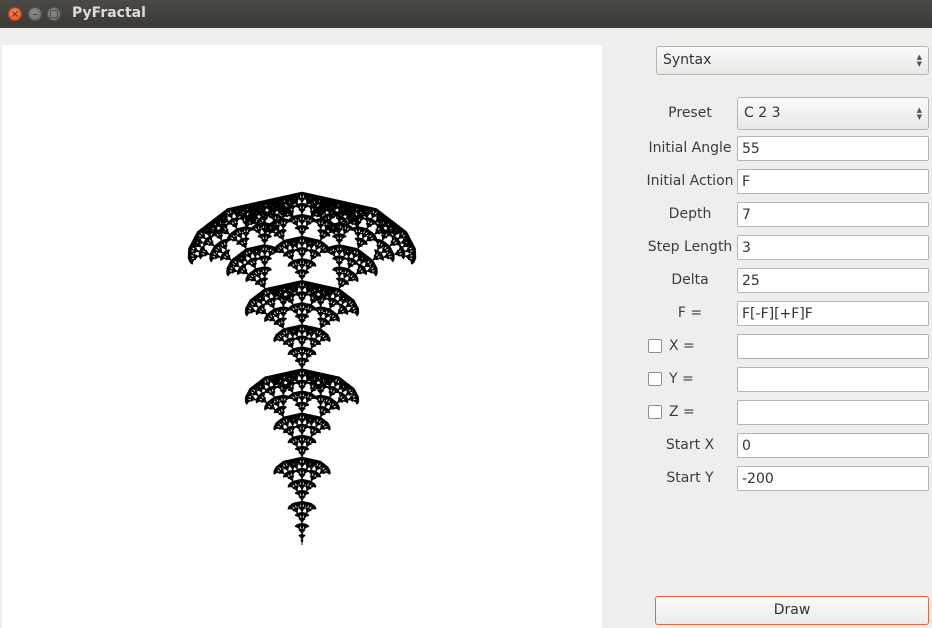  What do you see at coordinates (690, 214) in the screenshot?
I see `depth-label: Depth` at bounding box center [690, 214].